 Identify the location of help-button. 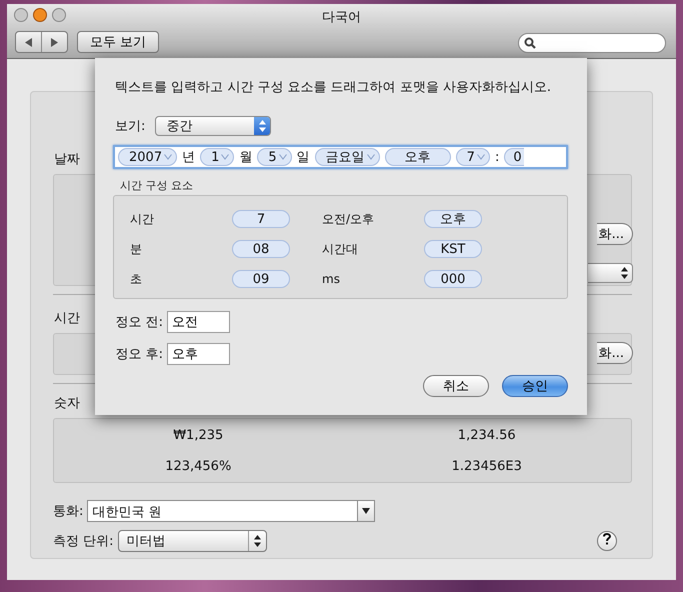
(607, 541).